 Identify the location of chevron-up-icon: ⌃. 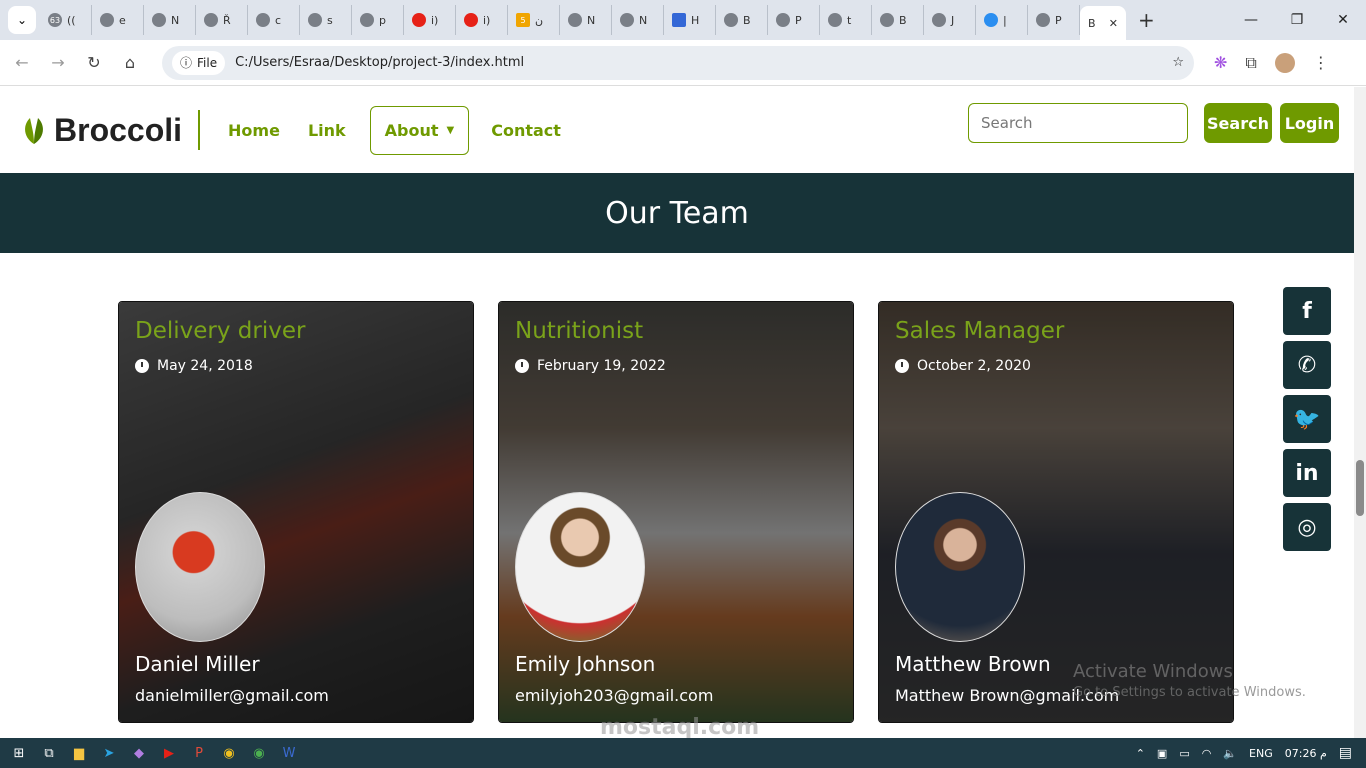
(1140, 753).